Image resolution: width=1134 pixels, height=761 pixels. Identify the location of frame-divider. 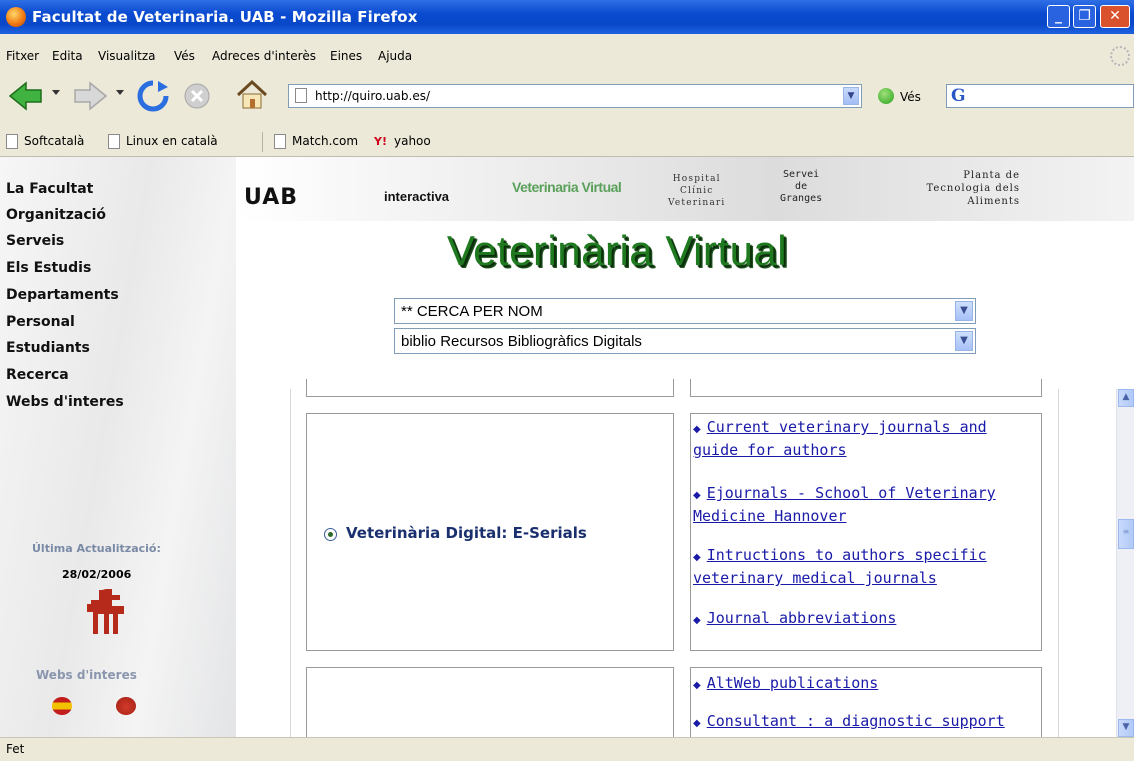
(290, 563).